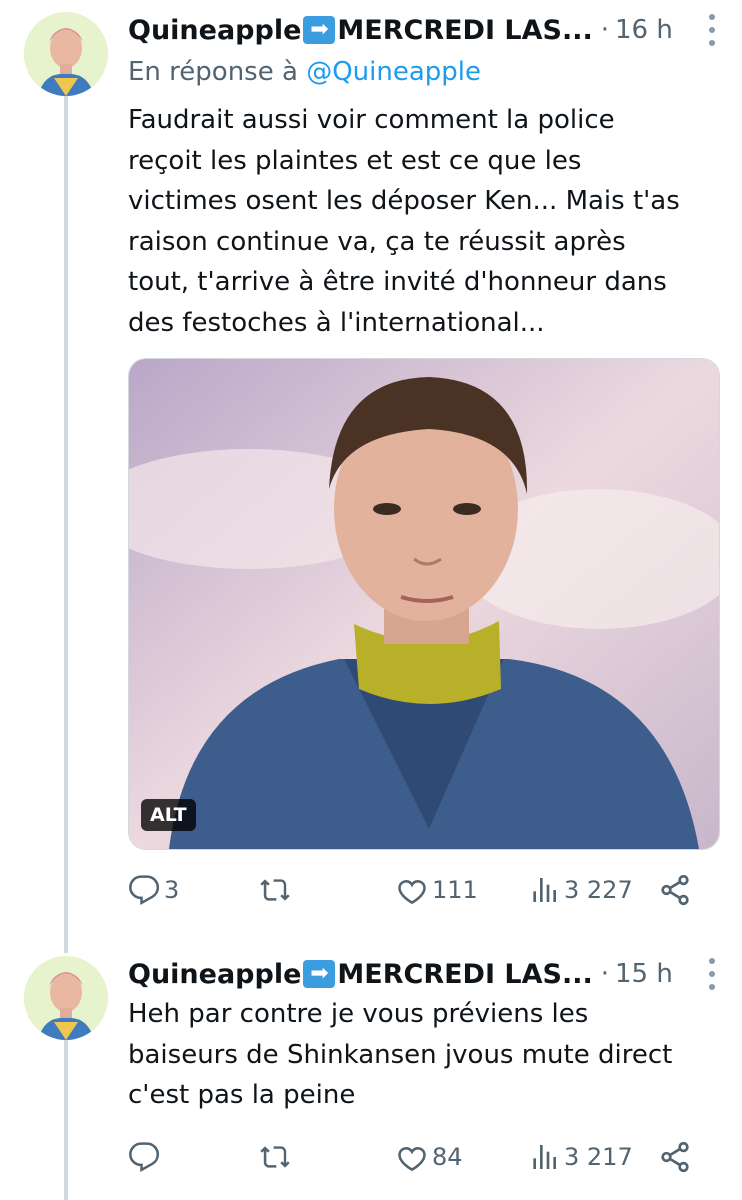  I want to click on tweet-text-line: reçoit les plaintes et est ce que les, so click(355, 160).